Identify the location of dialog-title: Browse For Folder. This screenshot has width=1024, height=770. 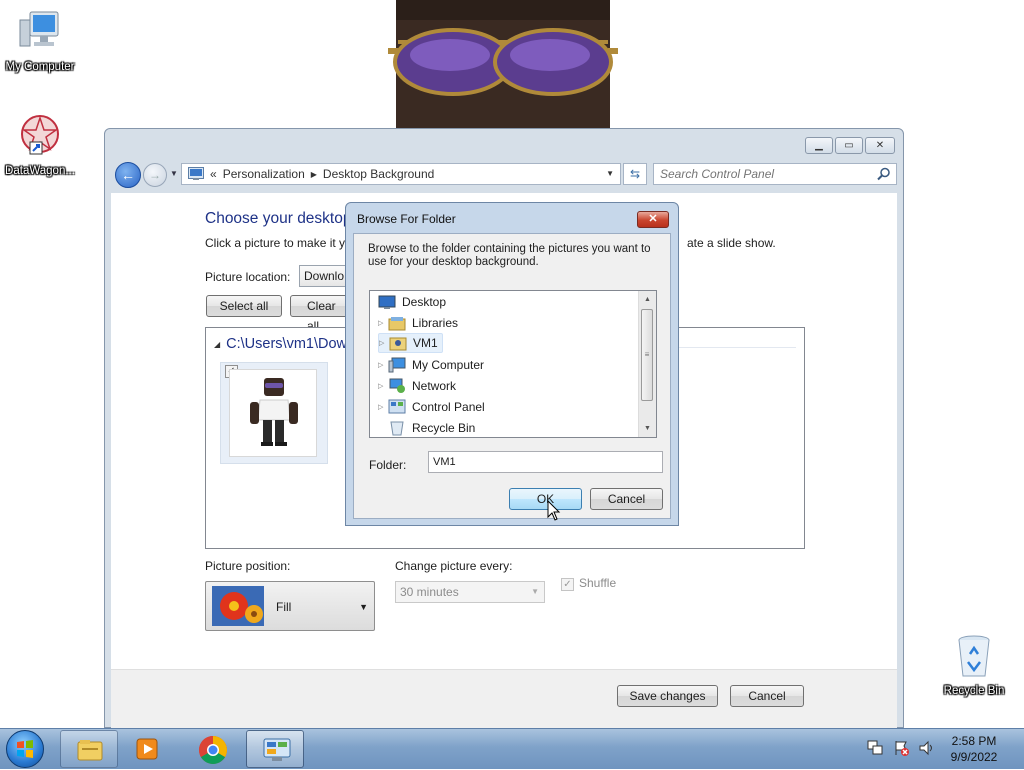
(406, 219).